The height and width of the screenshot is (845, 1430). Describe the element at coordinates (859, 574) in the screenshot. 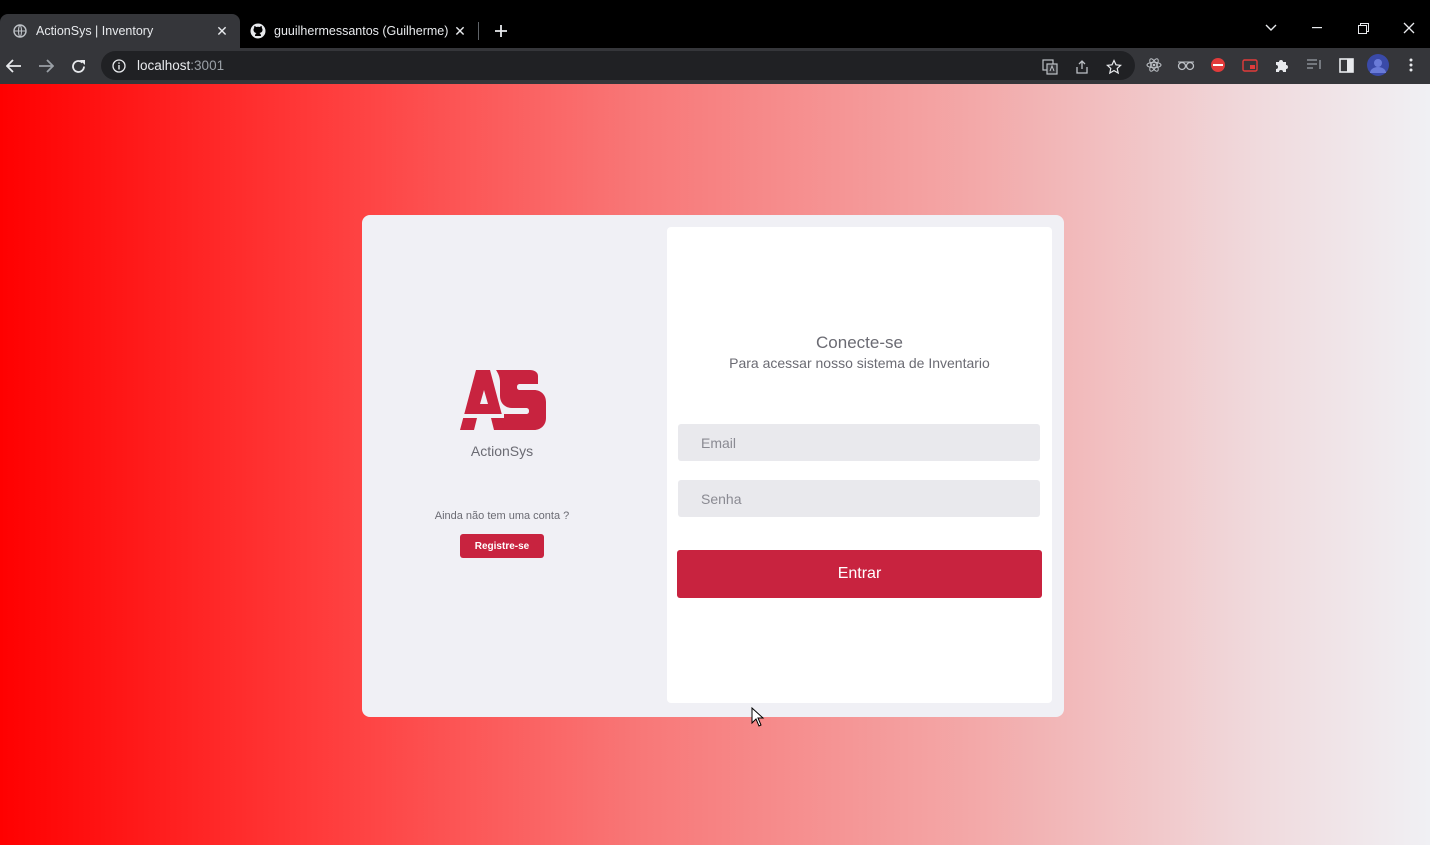

I see `login-button: Entrar` at that location.